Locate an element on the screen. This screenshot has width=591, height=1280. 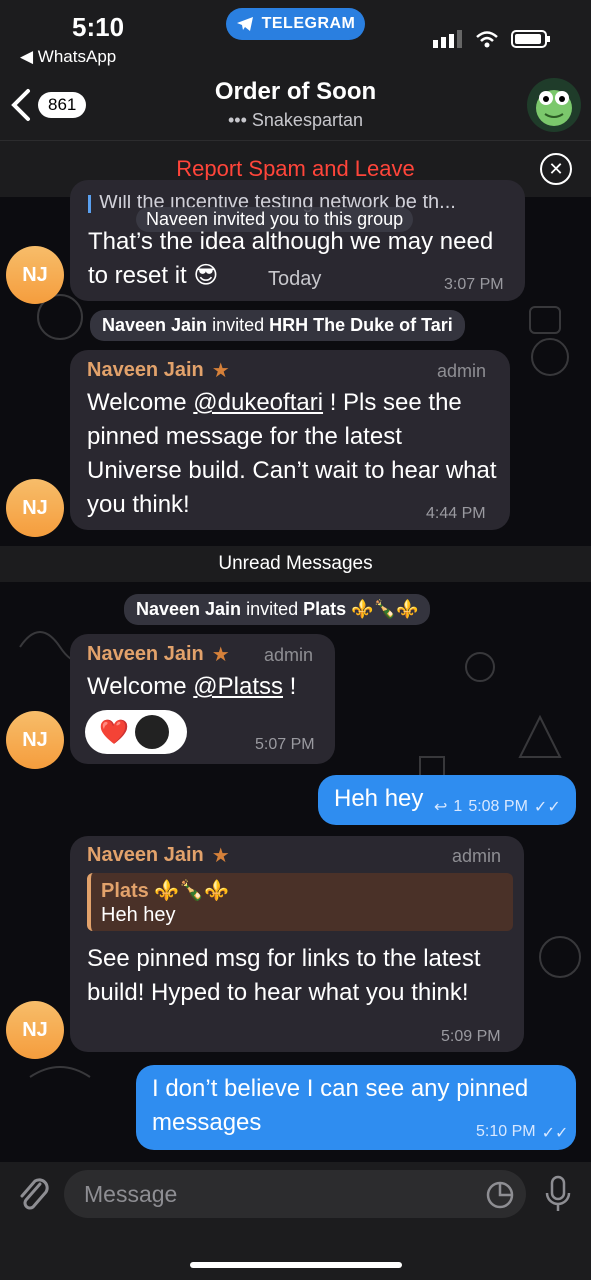
unread-label: Unread Messages is located at coordinates (295, 563).